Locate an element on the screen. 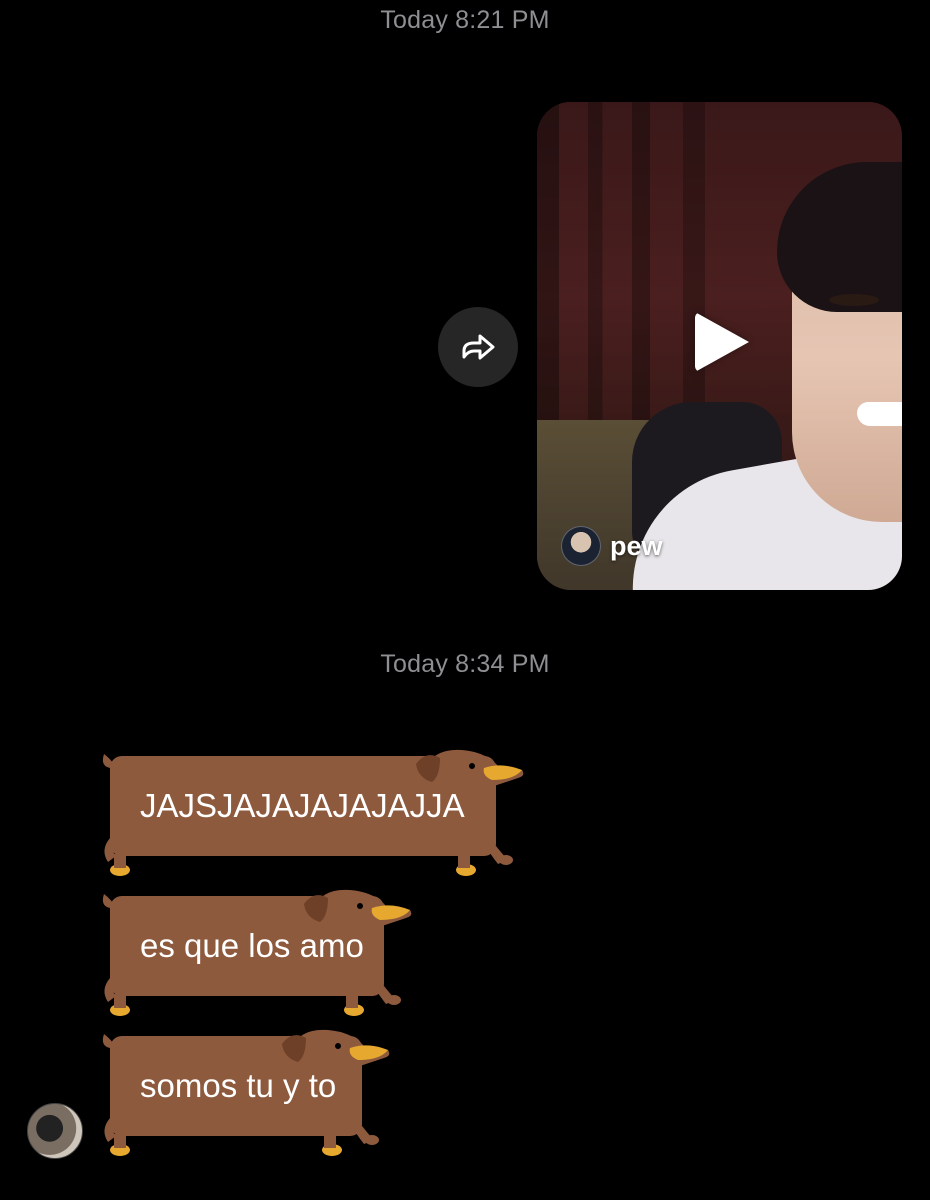  message-bubble: JAJSJAJAJAJAJAJJA is located at coordinates (311, 811).